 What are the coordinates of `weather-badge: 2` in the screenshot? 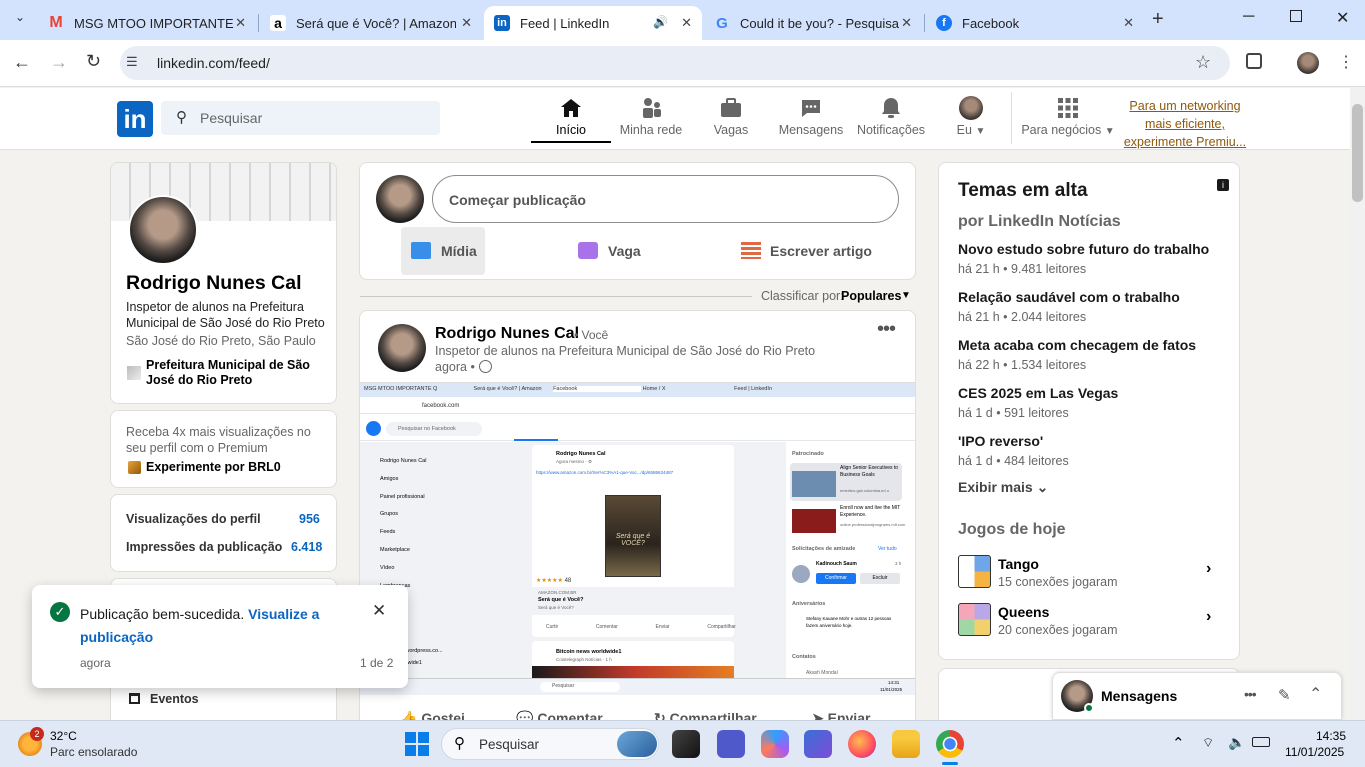 It's located at (37, 734).